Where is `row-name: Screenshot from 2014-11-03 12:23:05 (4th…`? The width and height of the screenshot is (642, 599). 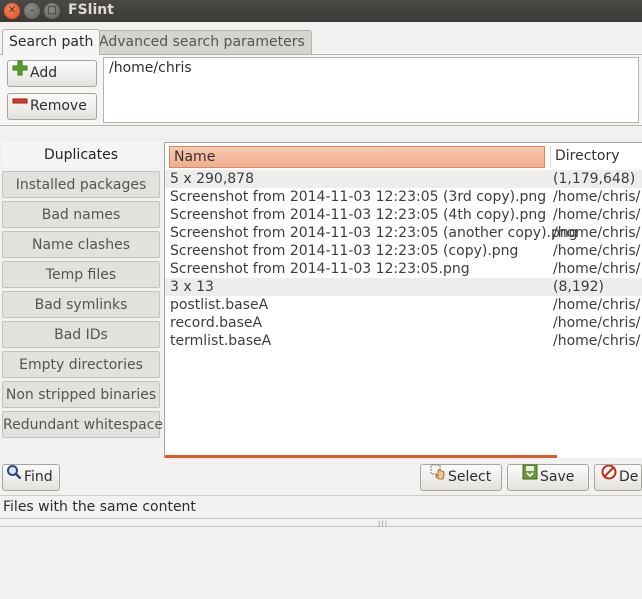
row-name: Screenshot from 2014-11-03 12:23:05 (4th… is located at coordinates (358, 215).